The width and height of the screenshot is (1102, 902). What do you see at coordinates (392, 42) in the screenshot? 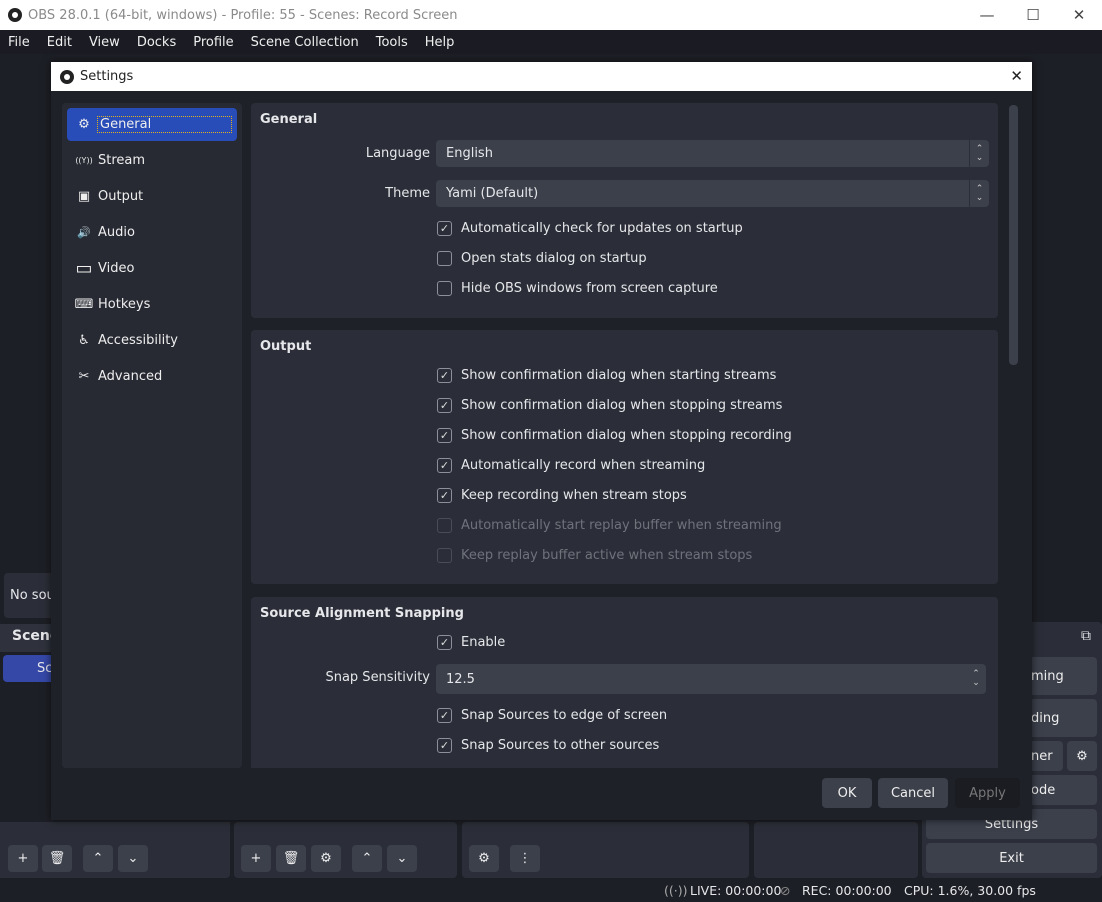
I see `menu-tools: Tools` at bounding box center [392, 42].